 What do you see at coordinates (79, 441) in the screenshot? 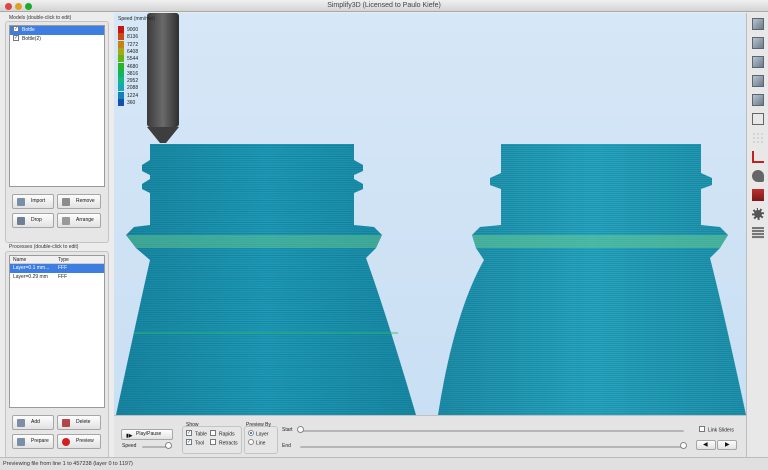
I see `preview-button: Preview` at bounding box center [79, 441].